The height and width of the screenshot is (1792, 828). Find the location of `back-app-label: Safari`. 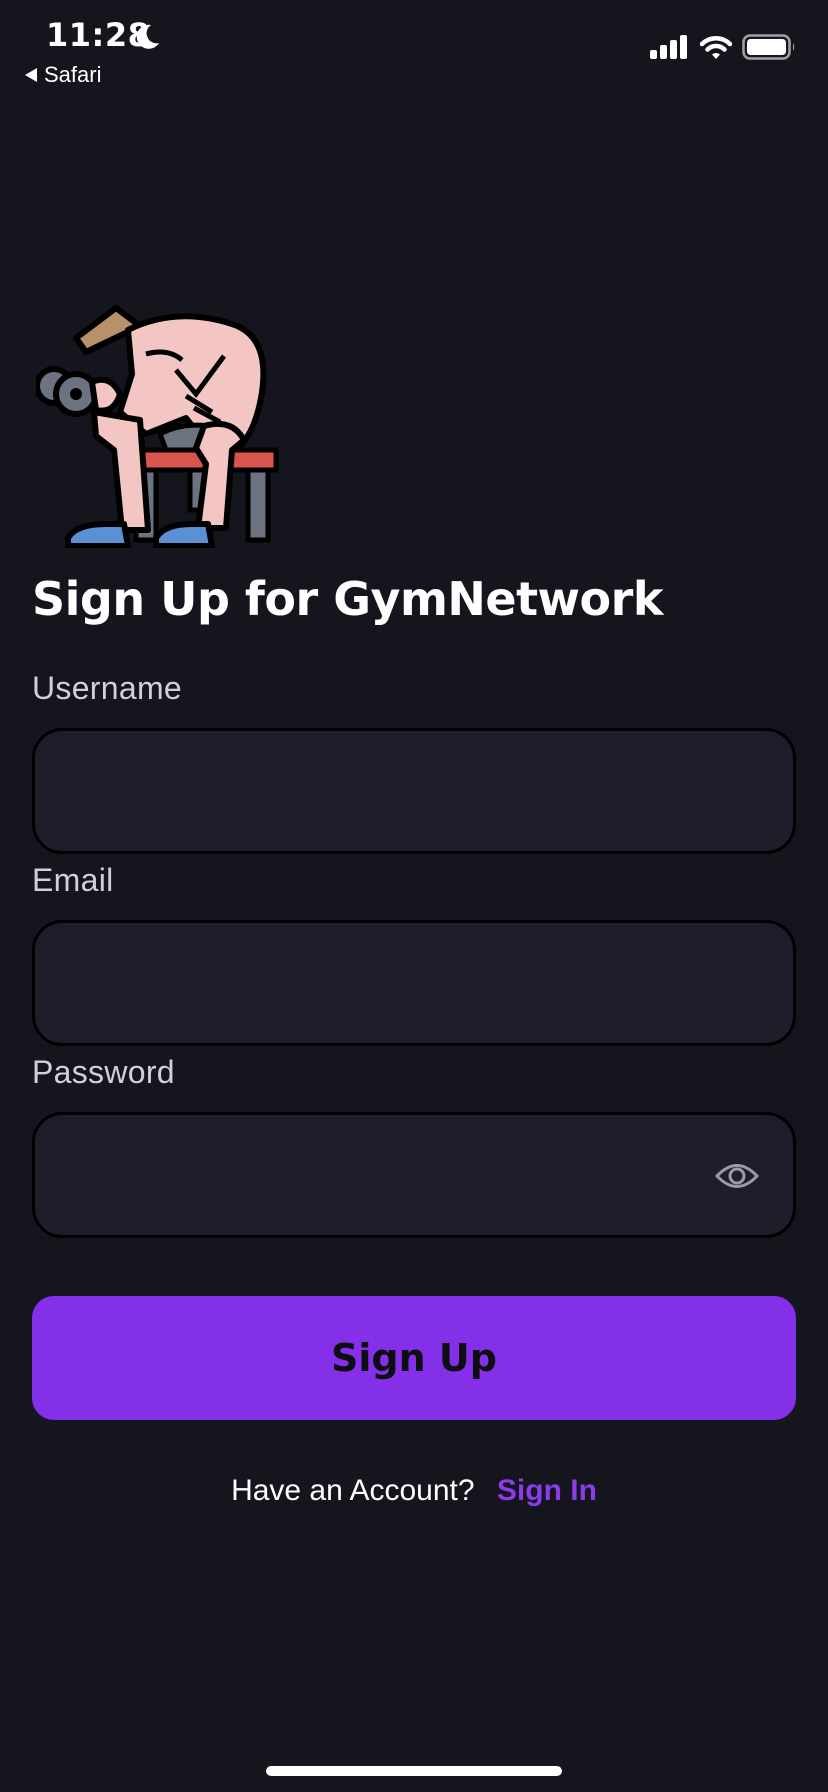

back-app-label: Safari is located at coordinates (73, 74).